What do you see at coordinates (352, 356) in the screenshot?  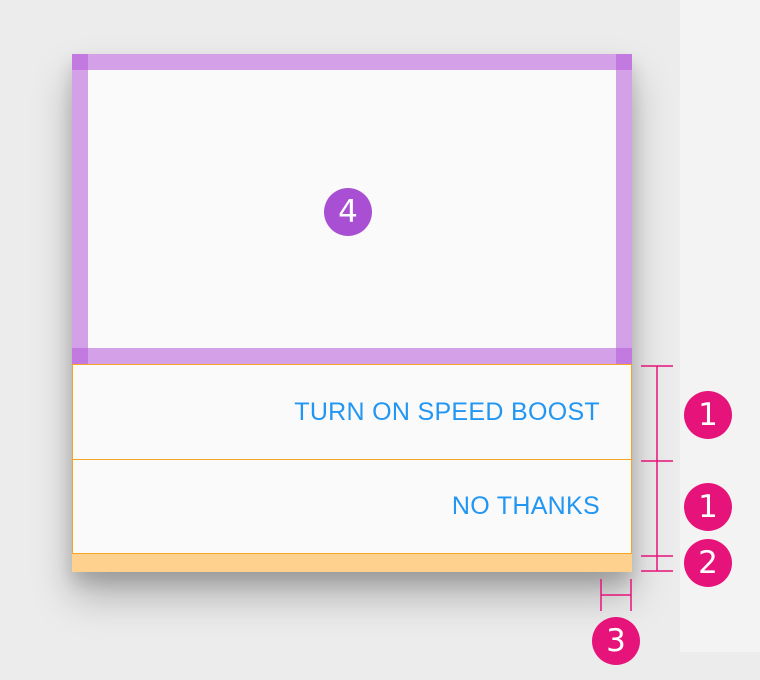 I see `content-padding-bottom` at bounding box center [352, 356].